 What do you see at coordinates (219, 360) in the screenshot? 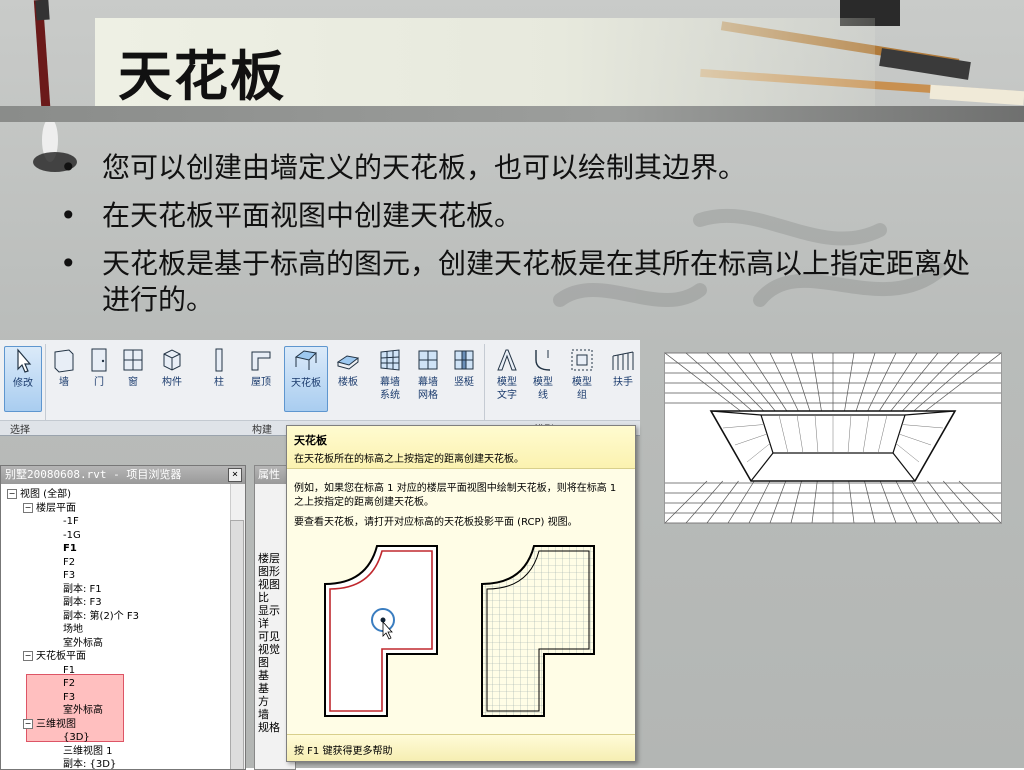
I see `column-icon` at bounding box center [219, 360].